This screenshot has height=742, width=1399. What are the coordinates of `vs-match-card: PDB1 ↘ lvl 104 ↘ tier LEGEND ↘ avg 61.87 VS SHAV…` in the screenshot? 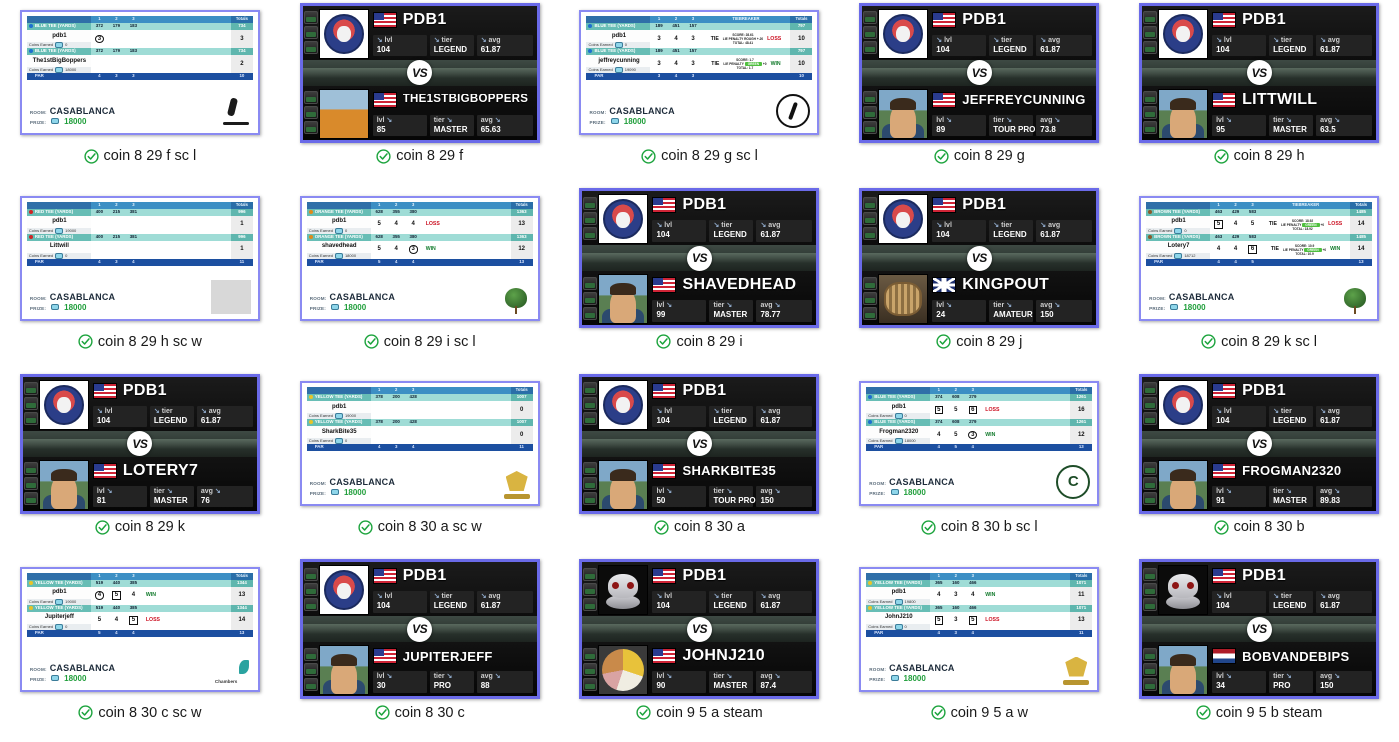 It's located at (699, 258).